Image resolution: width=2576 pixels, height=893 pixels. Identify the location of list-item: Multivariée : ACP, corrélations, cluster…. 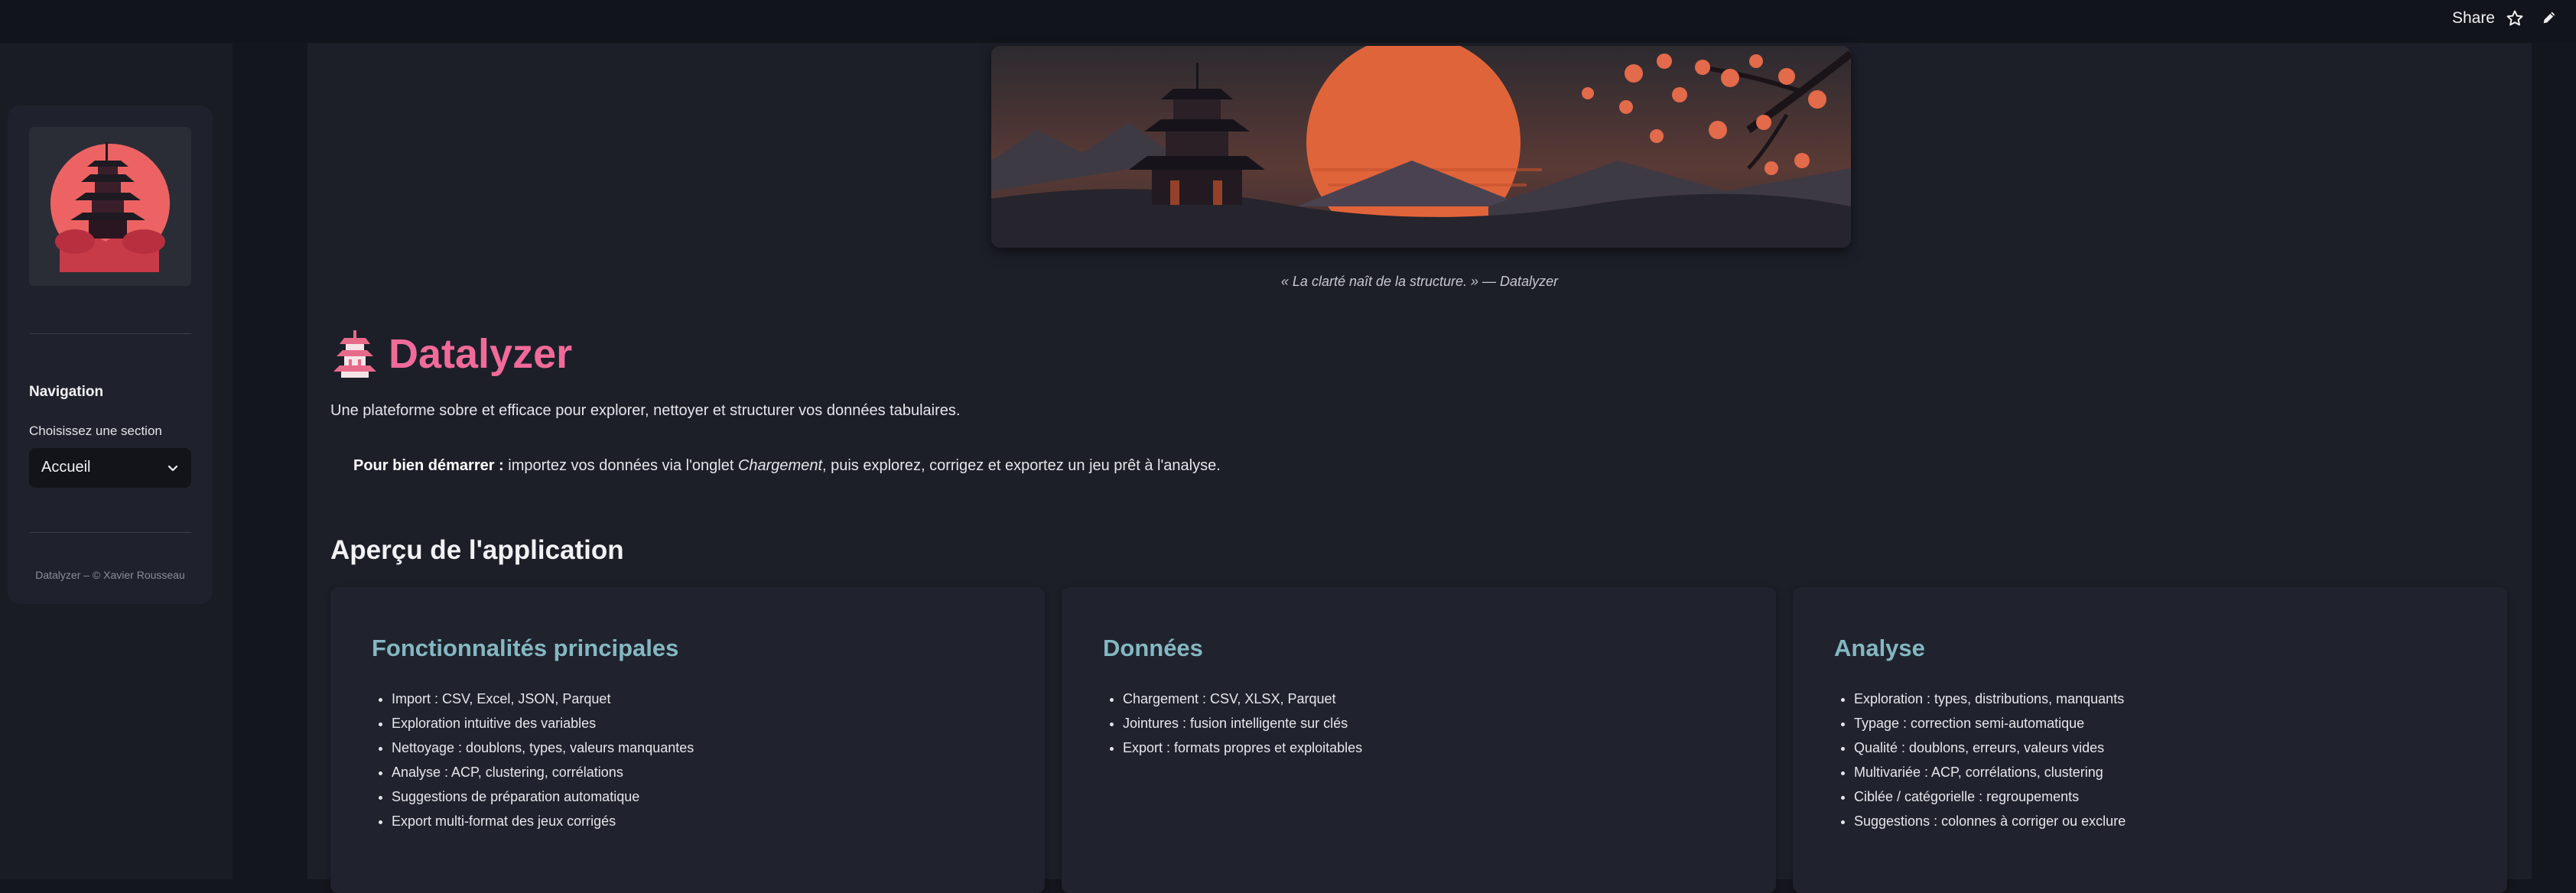
(1990, 772).